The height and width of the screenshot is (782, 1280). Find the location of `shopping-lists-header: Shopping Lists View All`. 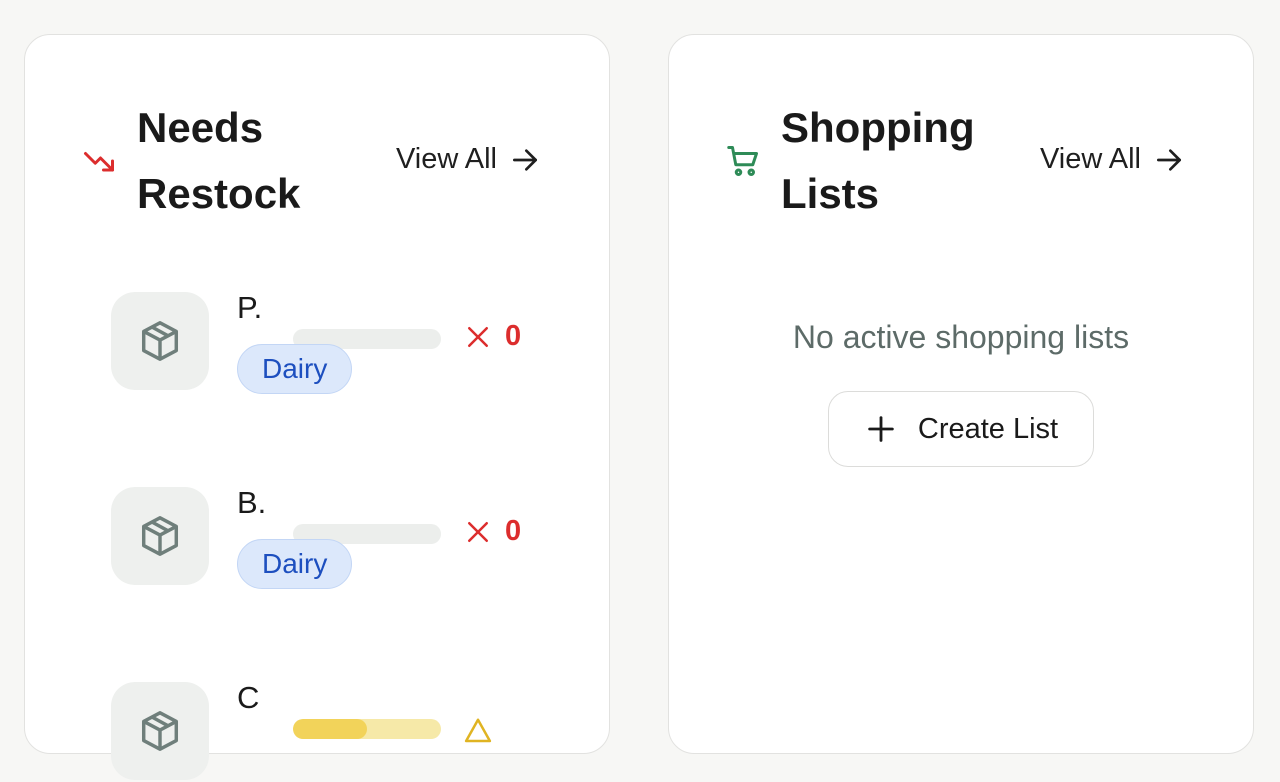

shopping-lists-header: Shopping Lists View All is located at coordinates (955, 161).